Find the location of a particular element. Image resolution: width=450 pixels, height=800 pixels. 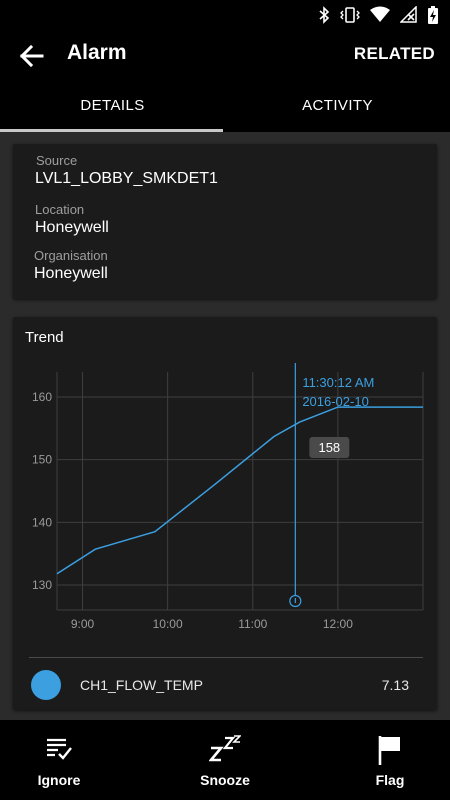

app-bar: Alarm RELATED is located at coordinates (225, 56).